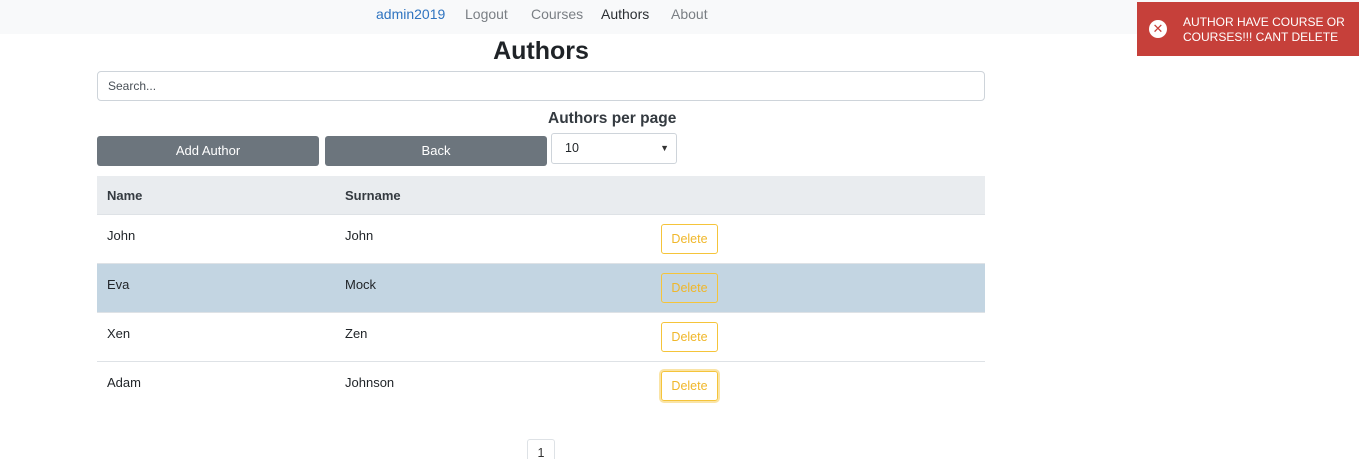  Describe the element at coordinates (541, 239) in the screenshot. I see `table-row: John John Delete` at that location.